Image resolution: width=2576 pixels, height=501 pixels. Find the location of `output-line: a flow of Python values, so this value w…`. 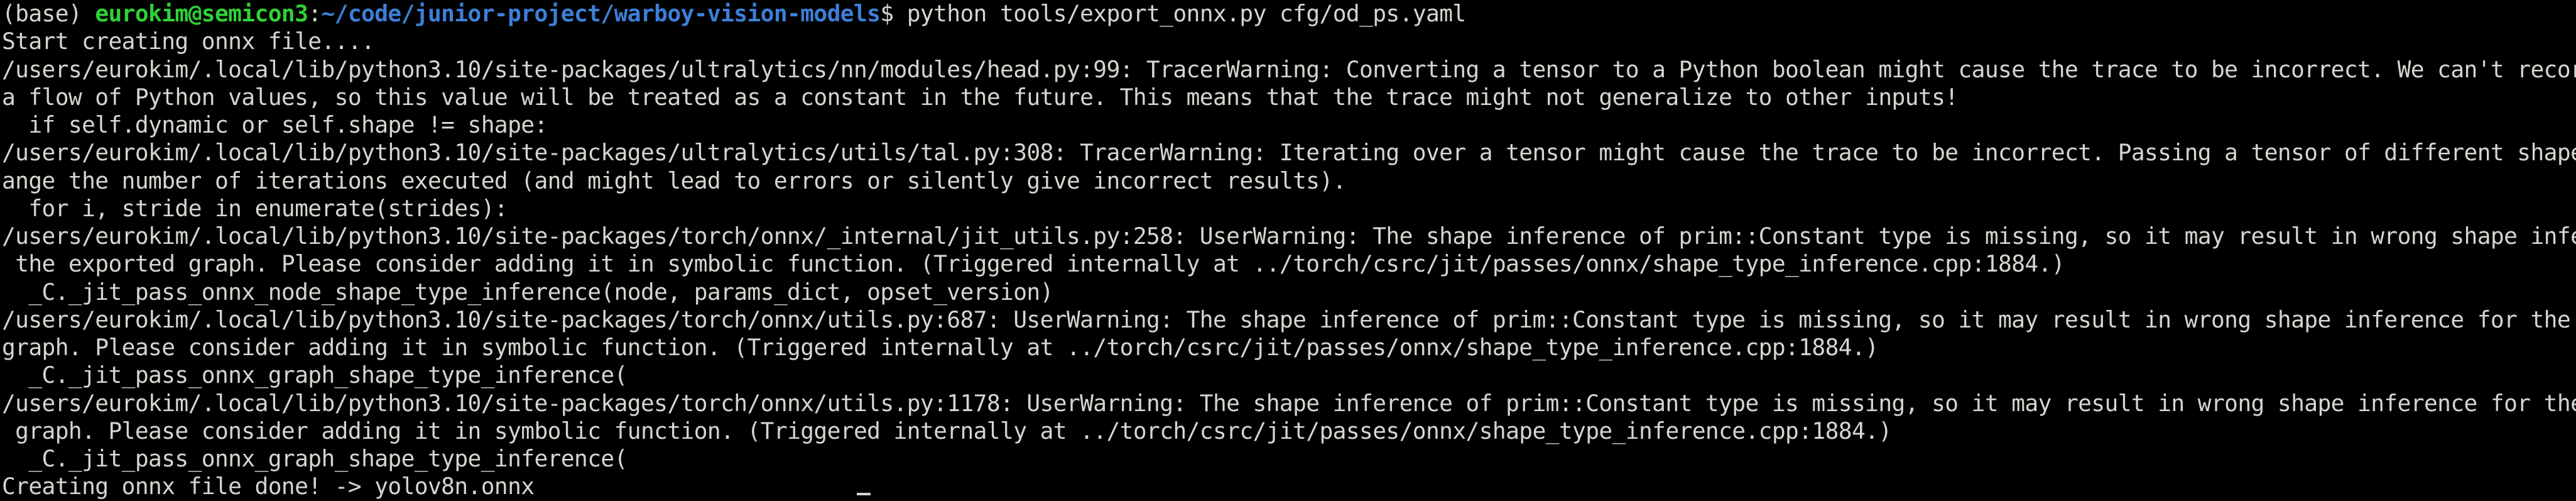

output-line: a flow of Python values, so this value w… is located at coordinates (980, 97).